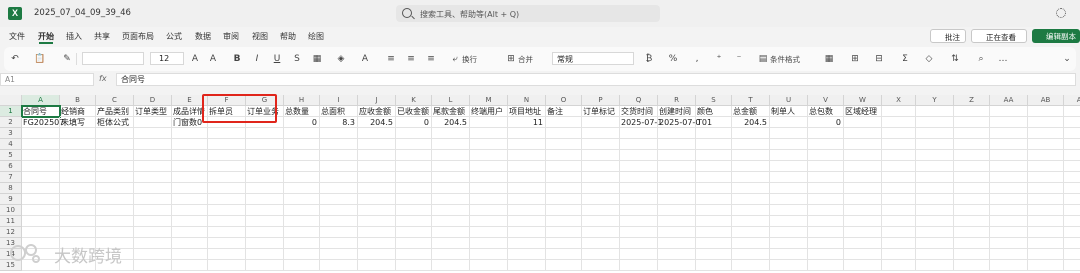  Describe the element at coordinates (213, 59) in the screenshot. I see `decrease-font-icon: A` at that location.